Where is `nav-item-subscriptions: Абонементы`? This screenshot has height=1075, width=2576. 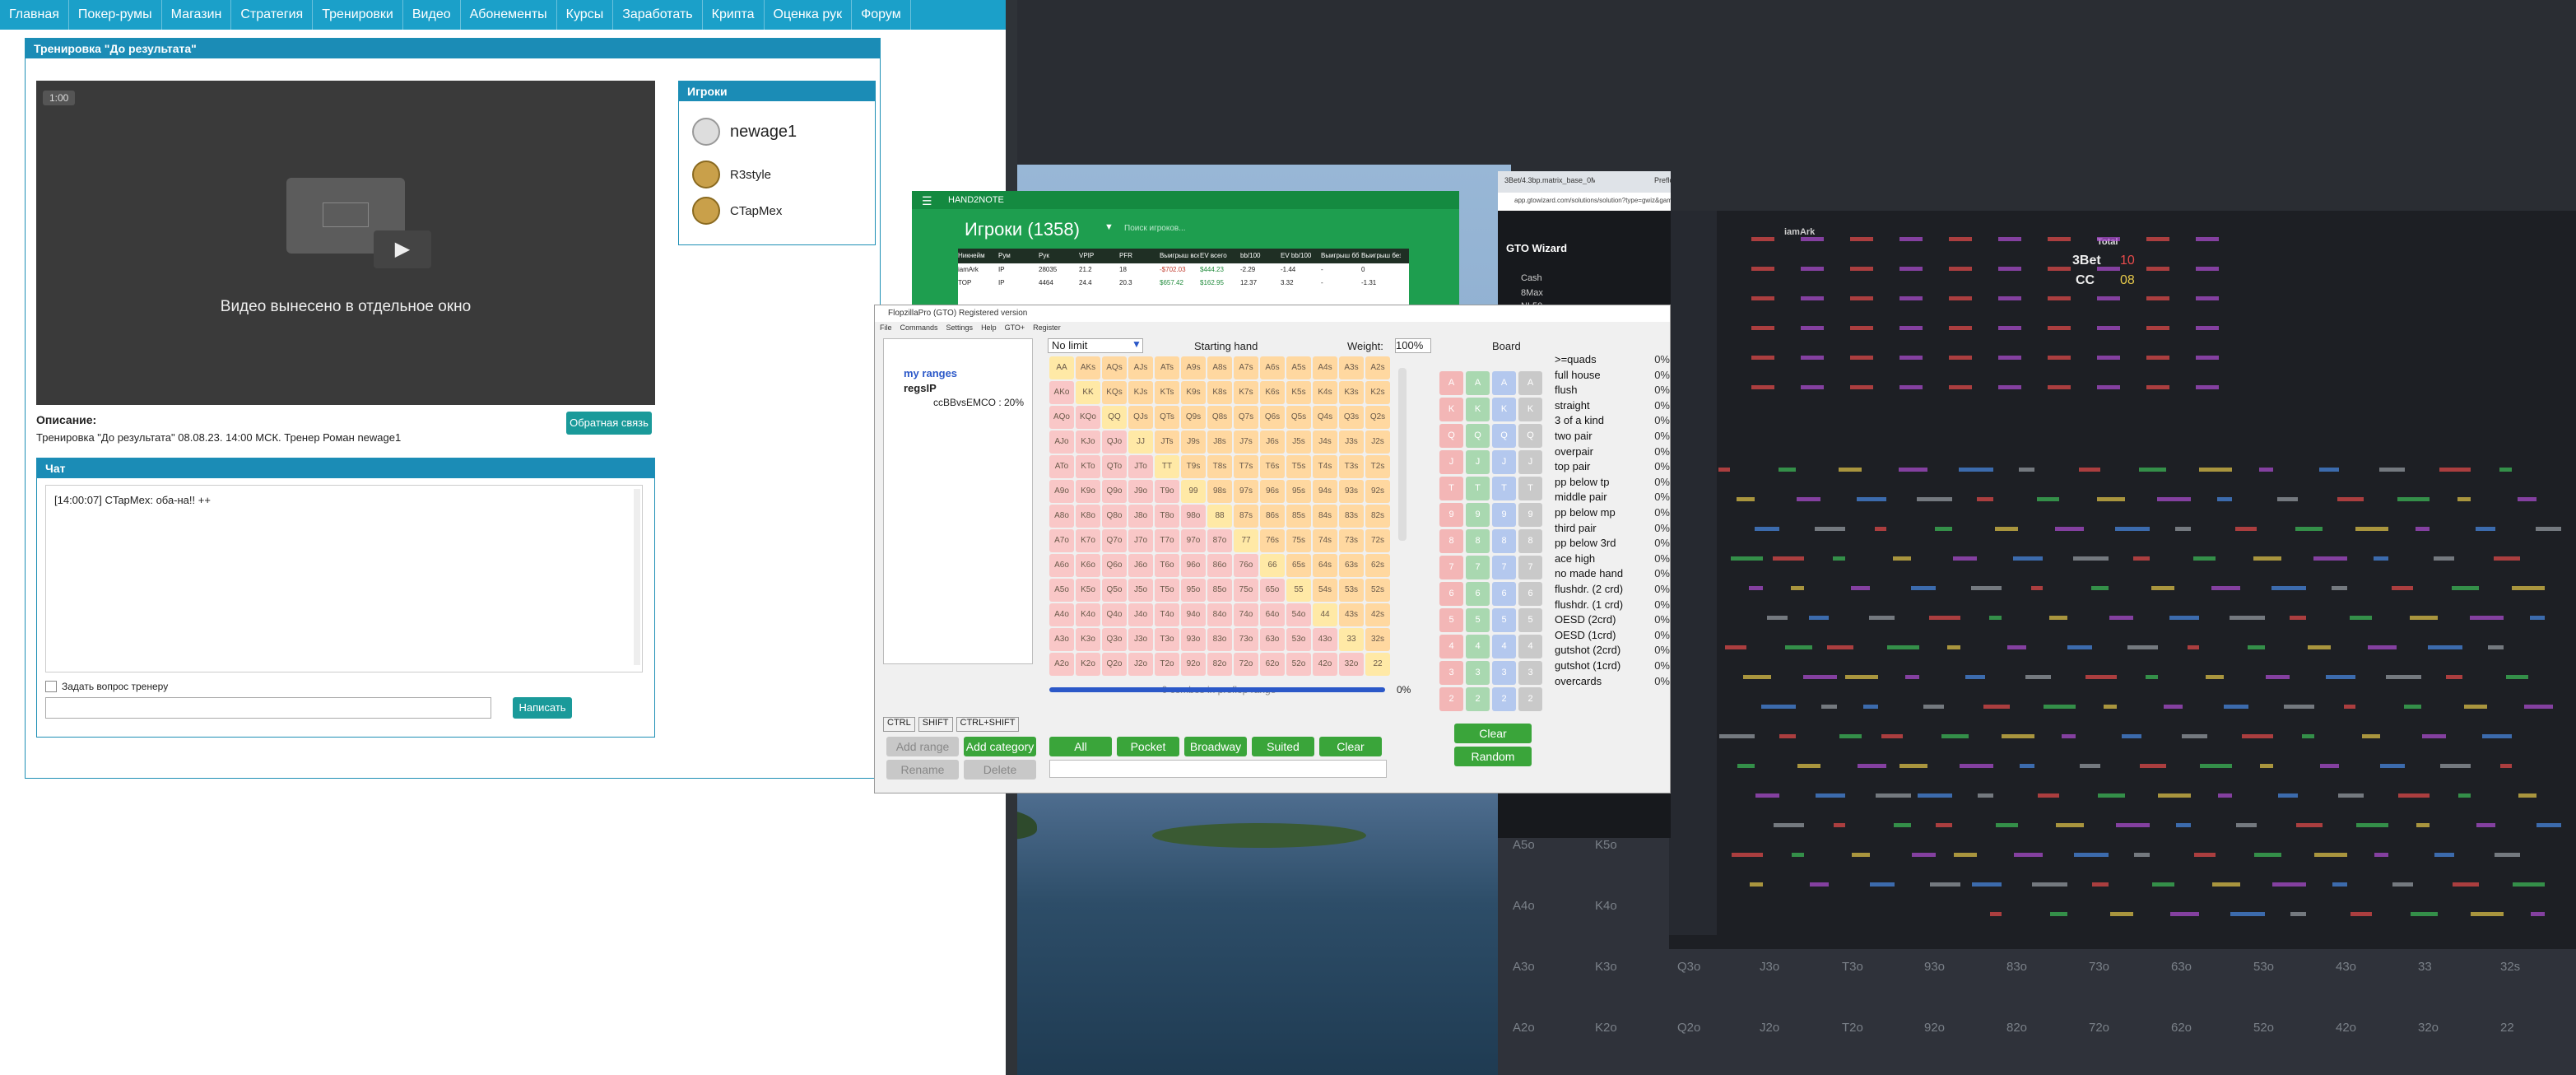
nav-item-subscriptions: Абонементы is located at coordinates (509, 15).